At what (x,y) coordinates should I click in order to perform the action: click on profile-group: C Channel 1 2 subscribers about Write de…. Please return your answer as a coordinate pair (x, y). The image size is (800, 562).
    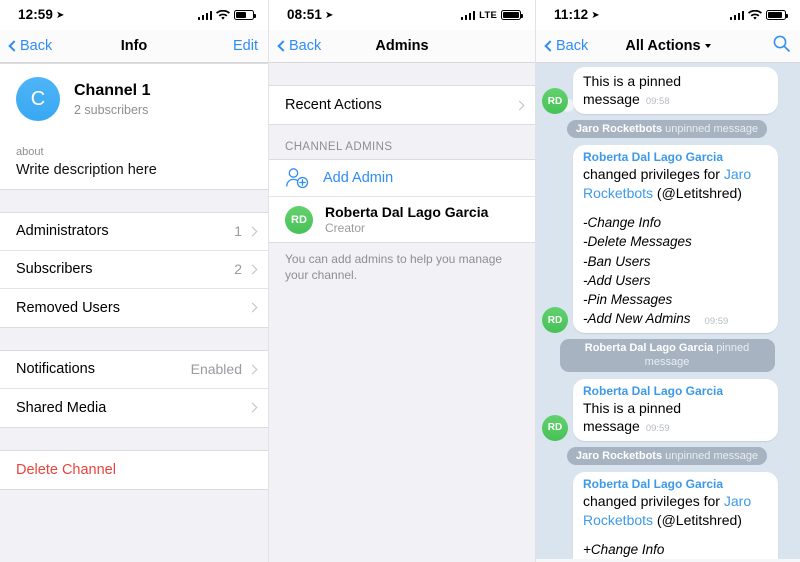
    Looking at the image, I should click on (134, 126).